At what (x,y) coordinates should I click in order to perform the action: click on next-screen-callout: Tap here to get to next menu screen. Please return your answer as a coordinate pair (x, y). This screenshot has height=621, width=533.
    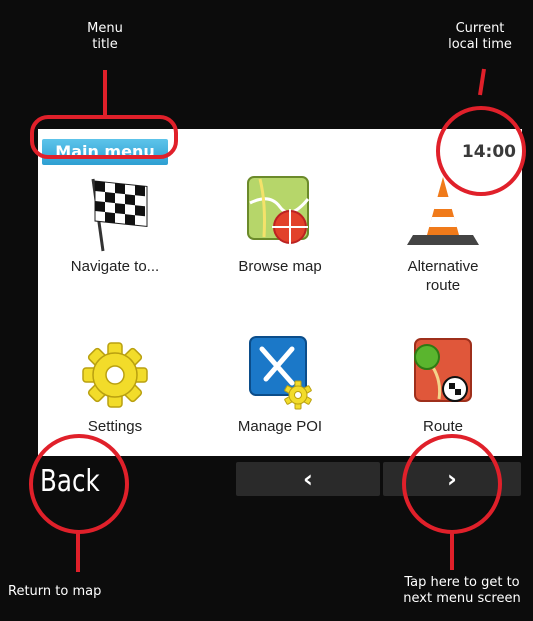
    Looking at the image, I should click on (462, 590).